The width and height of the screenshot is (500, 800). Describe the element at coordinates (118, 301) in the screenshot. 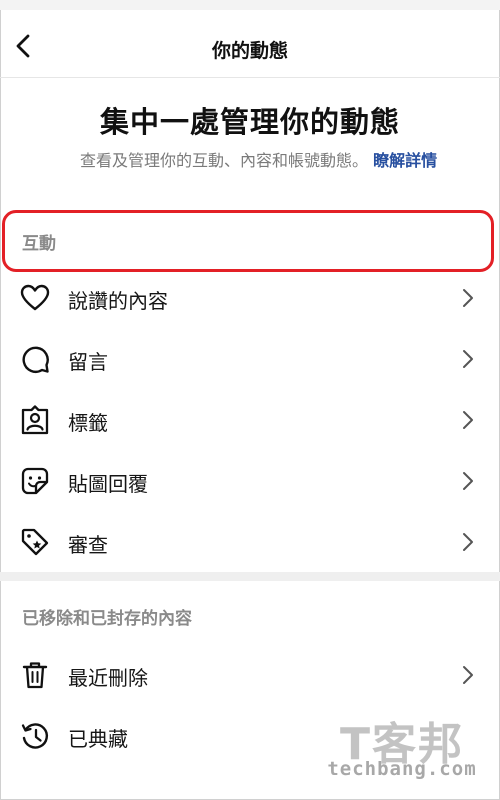

I see `row-likes-label: 說讚的內容` at that location.